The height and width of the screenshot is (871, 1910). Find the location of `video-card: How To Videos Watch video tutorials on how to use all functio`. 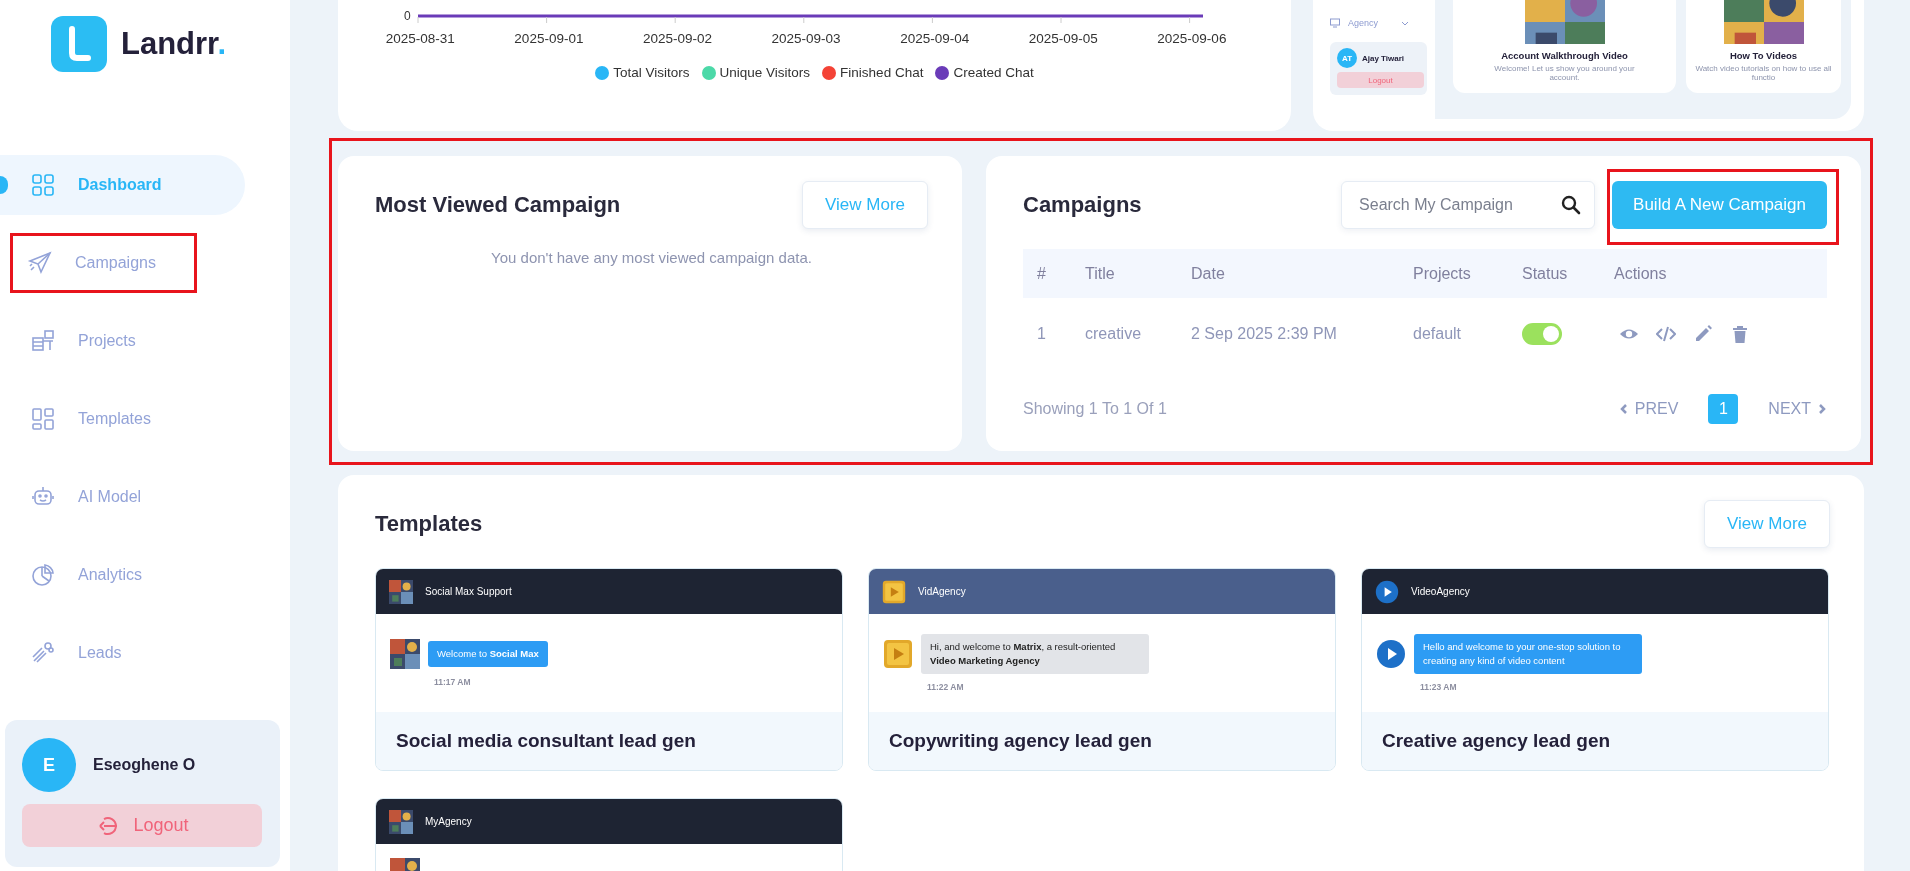

video-card: How To Videos Watch video tutorials on how to use all functio is located at coordinates (1763, 46).